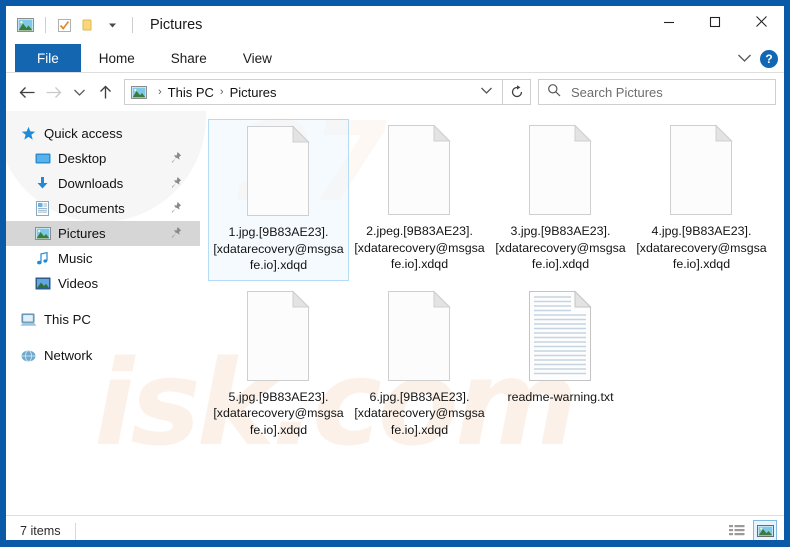 Image resolution: width=790 pixels, height=547 pixels. What do you see at coordinates (117, 58) in the screenshot?
I see `tab-home: Home` at bounding box center [117, 58].